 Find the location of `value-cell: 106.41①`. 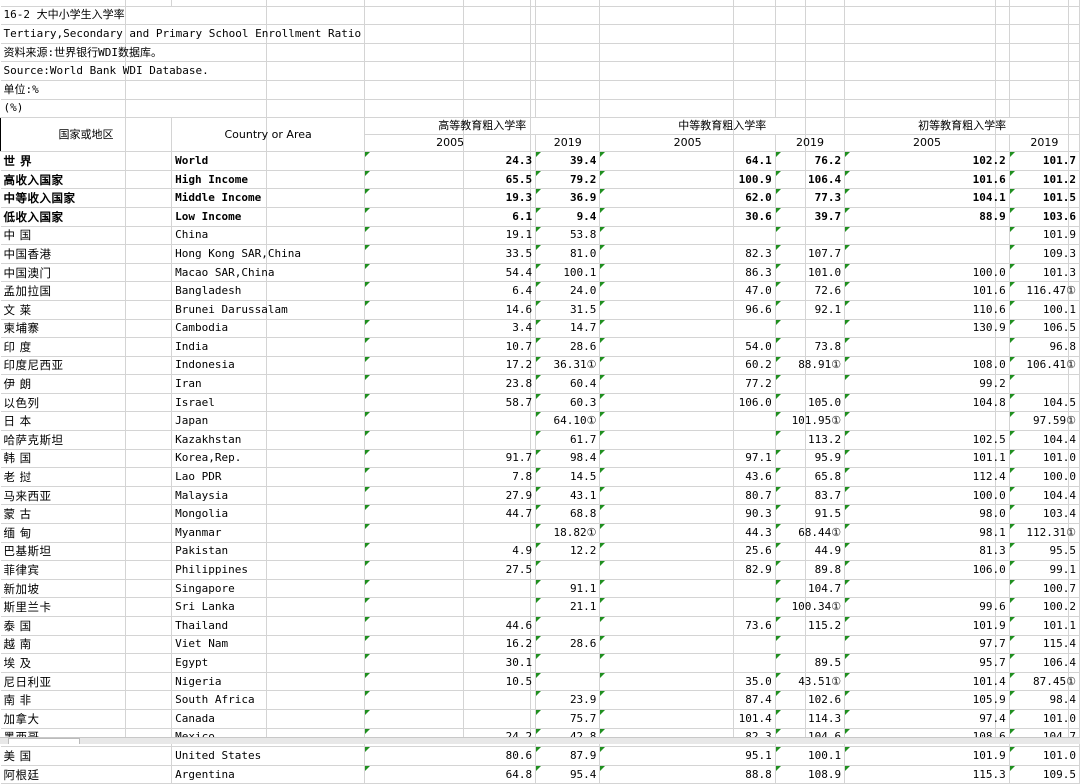

value-cell: 106.41① is located at coordinates (1044, 366).